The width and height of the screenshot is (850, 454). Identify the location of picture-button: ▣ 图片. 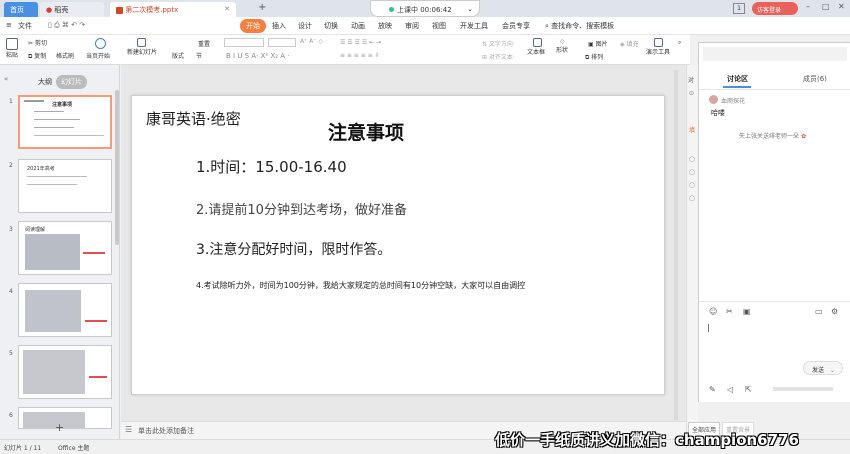
(598, 43).